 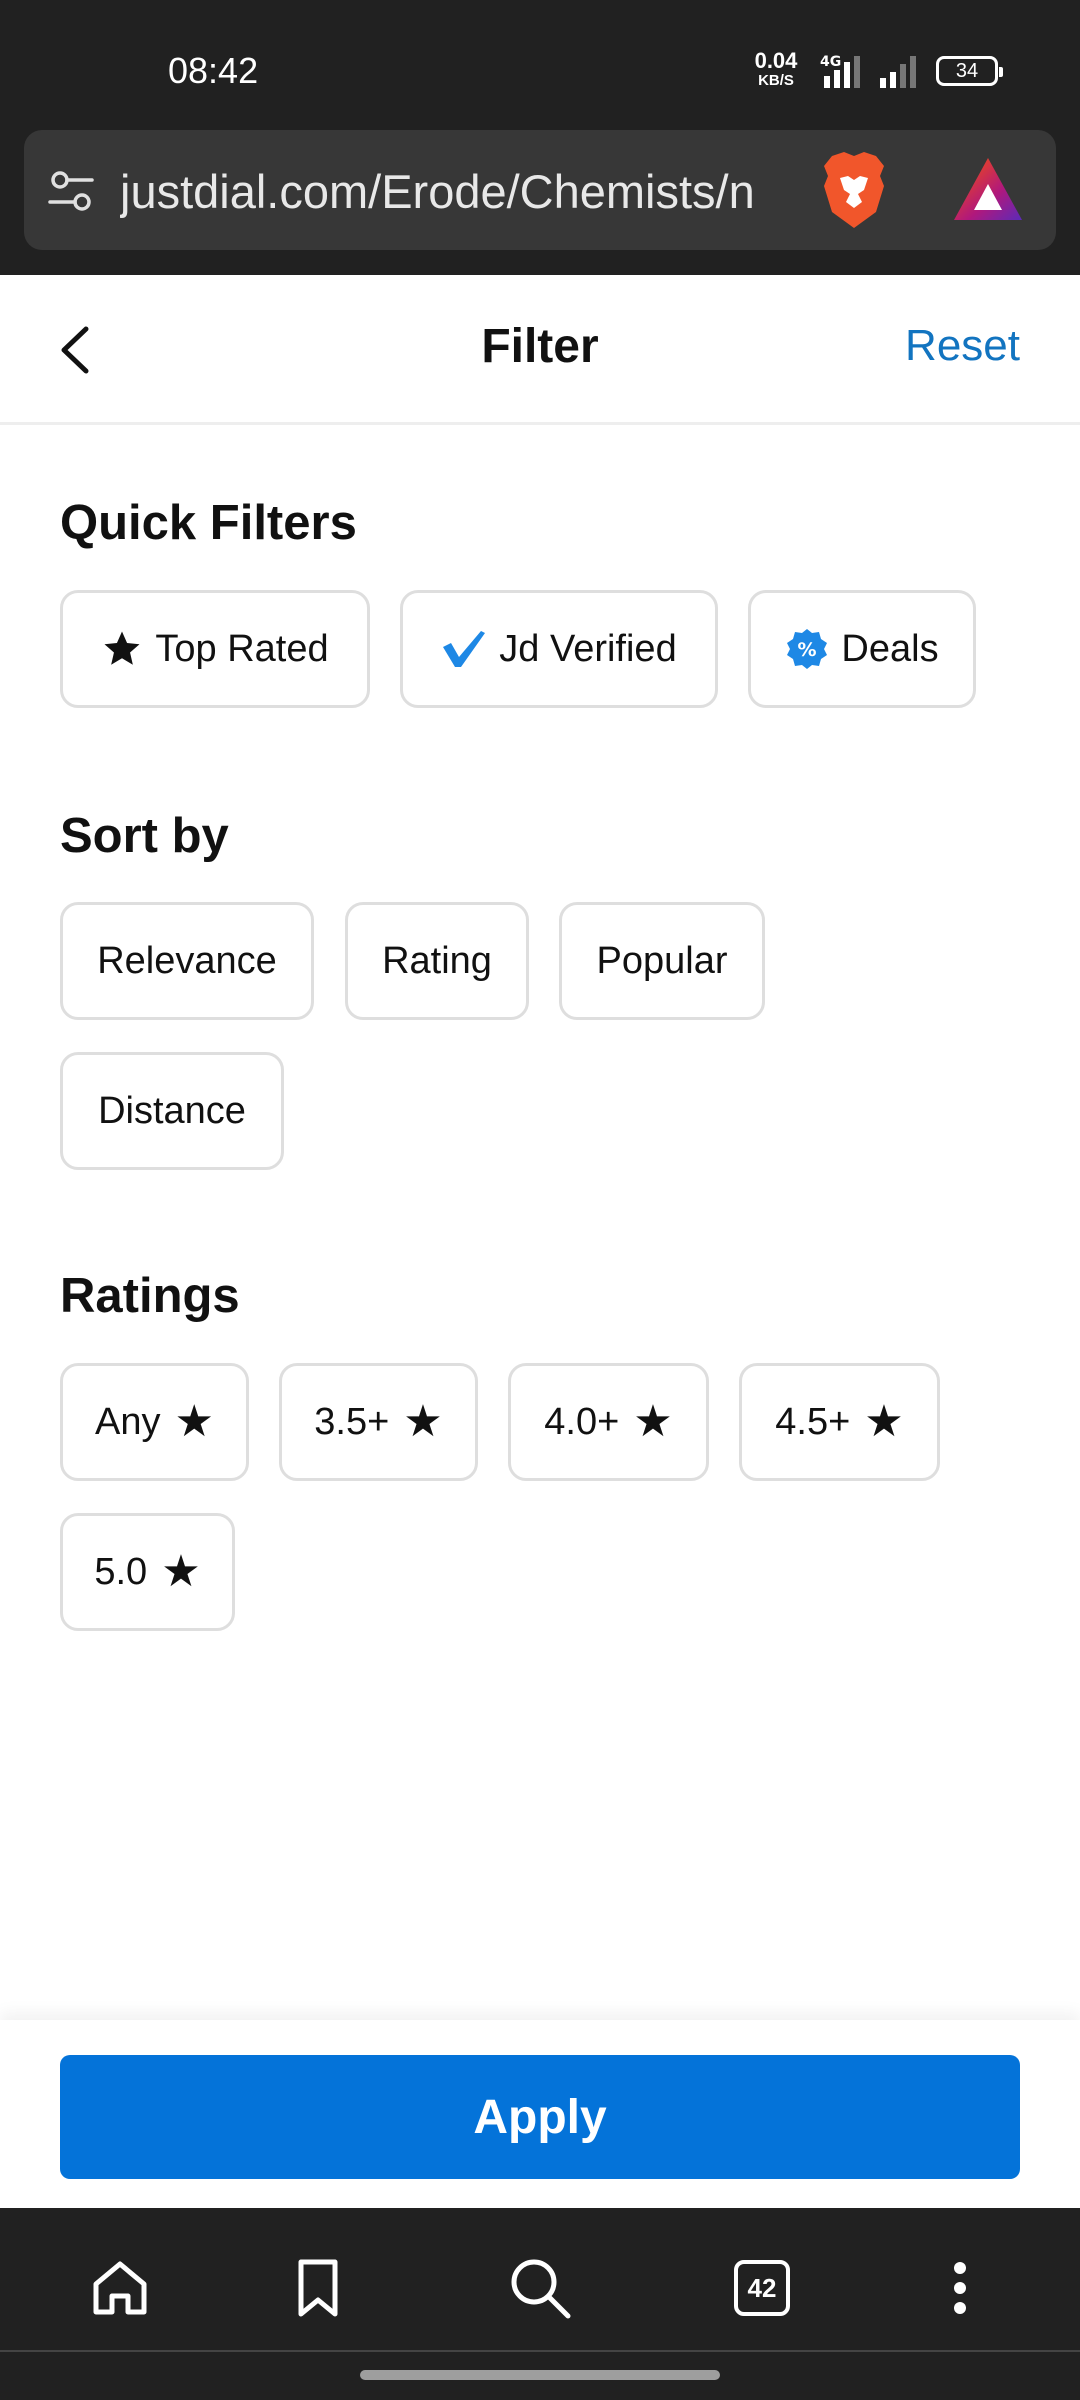 I want to click on browser-bottom-bar: 42, so click(x=540, y=2304).